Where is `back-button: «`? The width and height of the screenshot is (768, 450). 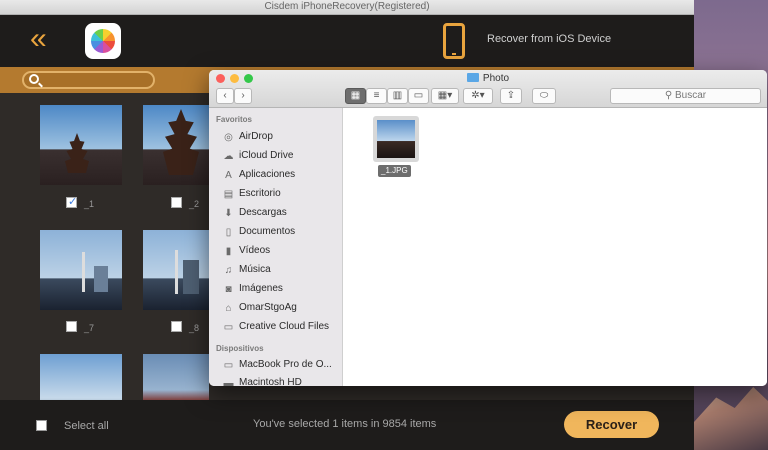
back-button: « is located at coordinates (45, 38).